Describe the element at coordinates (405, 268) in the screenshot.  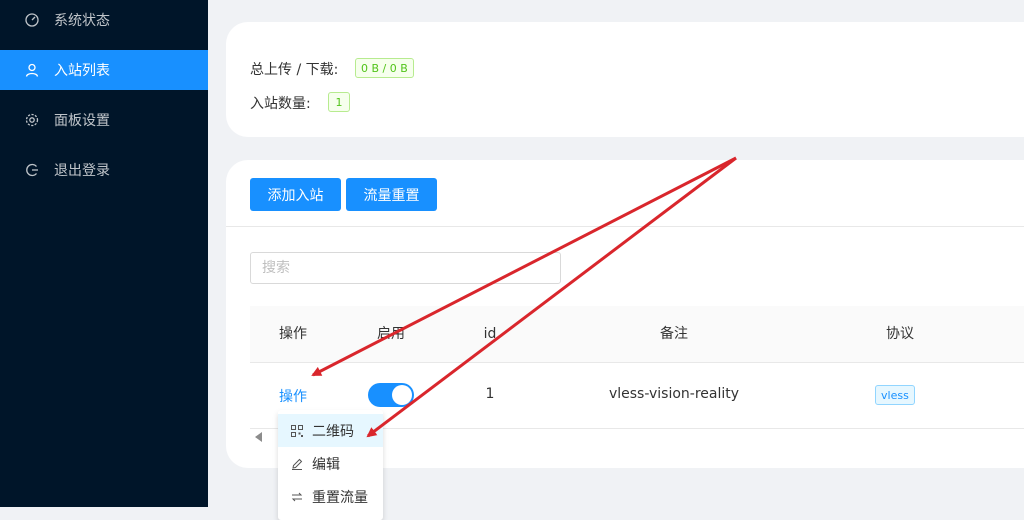
I see `search-input` at that location.